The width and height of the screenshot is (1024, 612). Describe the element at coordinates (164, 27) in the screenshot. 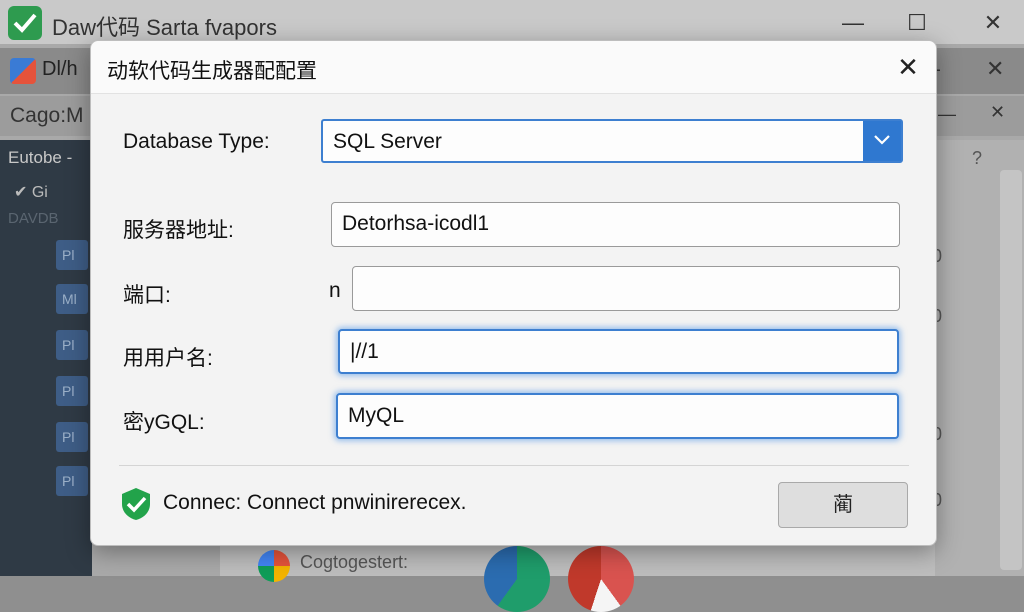

I see `background-window-title: Daw代码 Sarta fvapors` at that location.